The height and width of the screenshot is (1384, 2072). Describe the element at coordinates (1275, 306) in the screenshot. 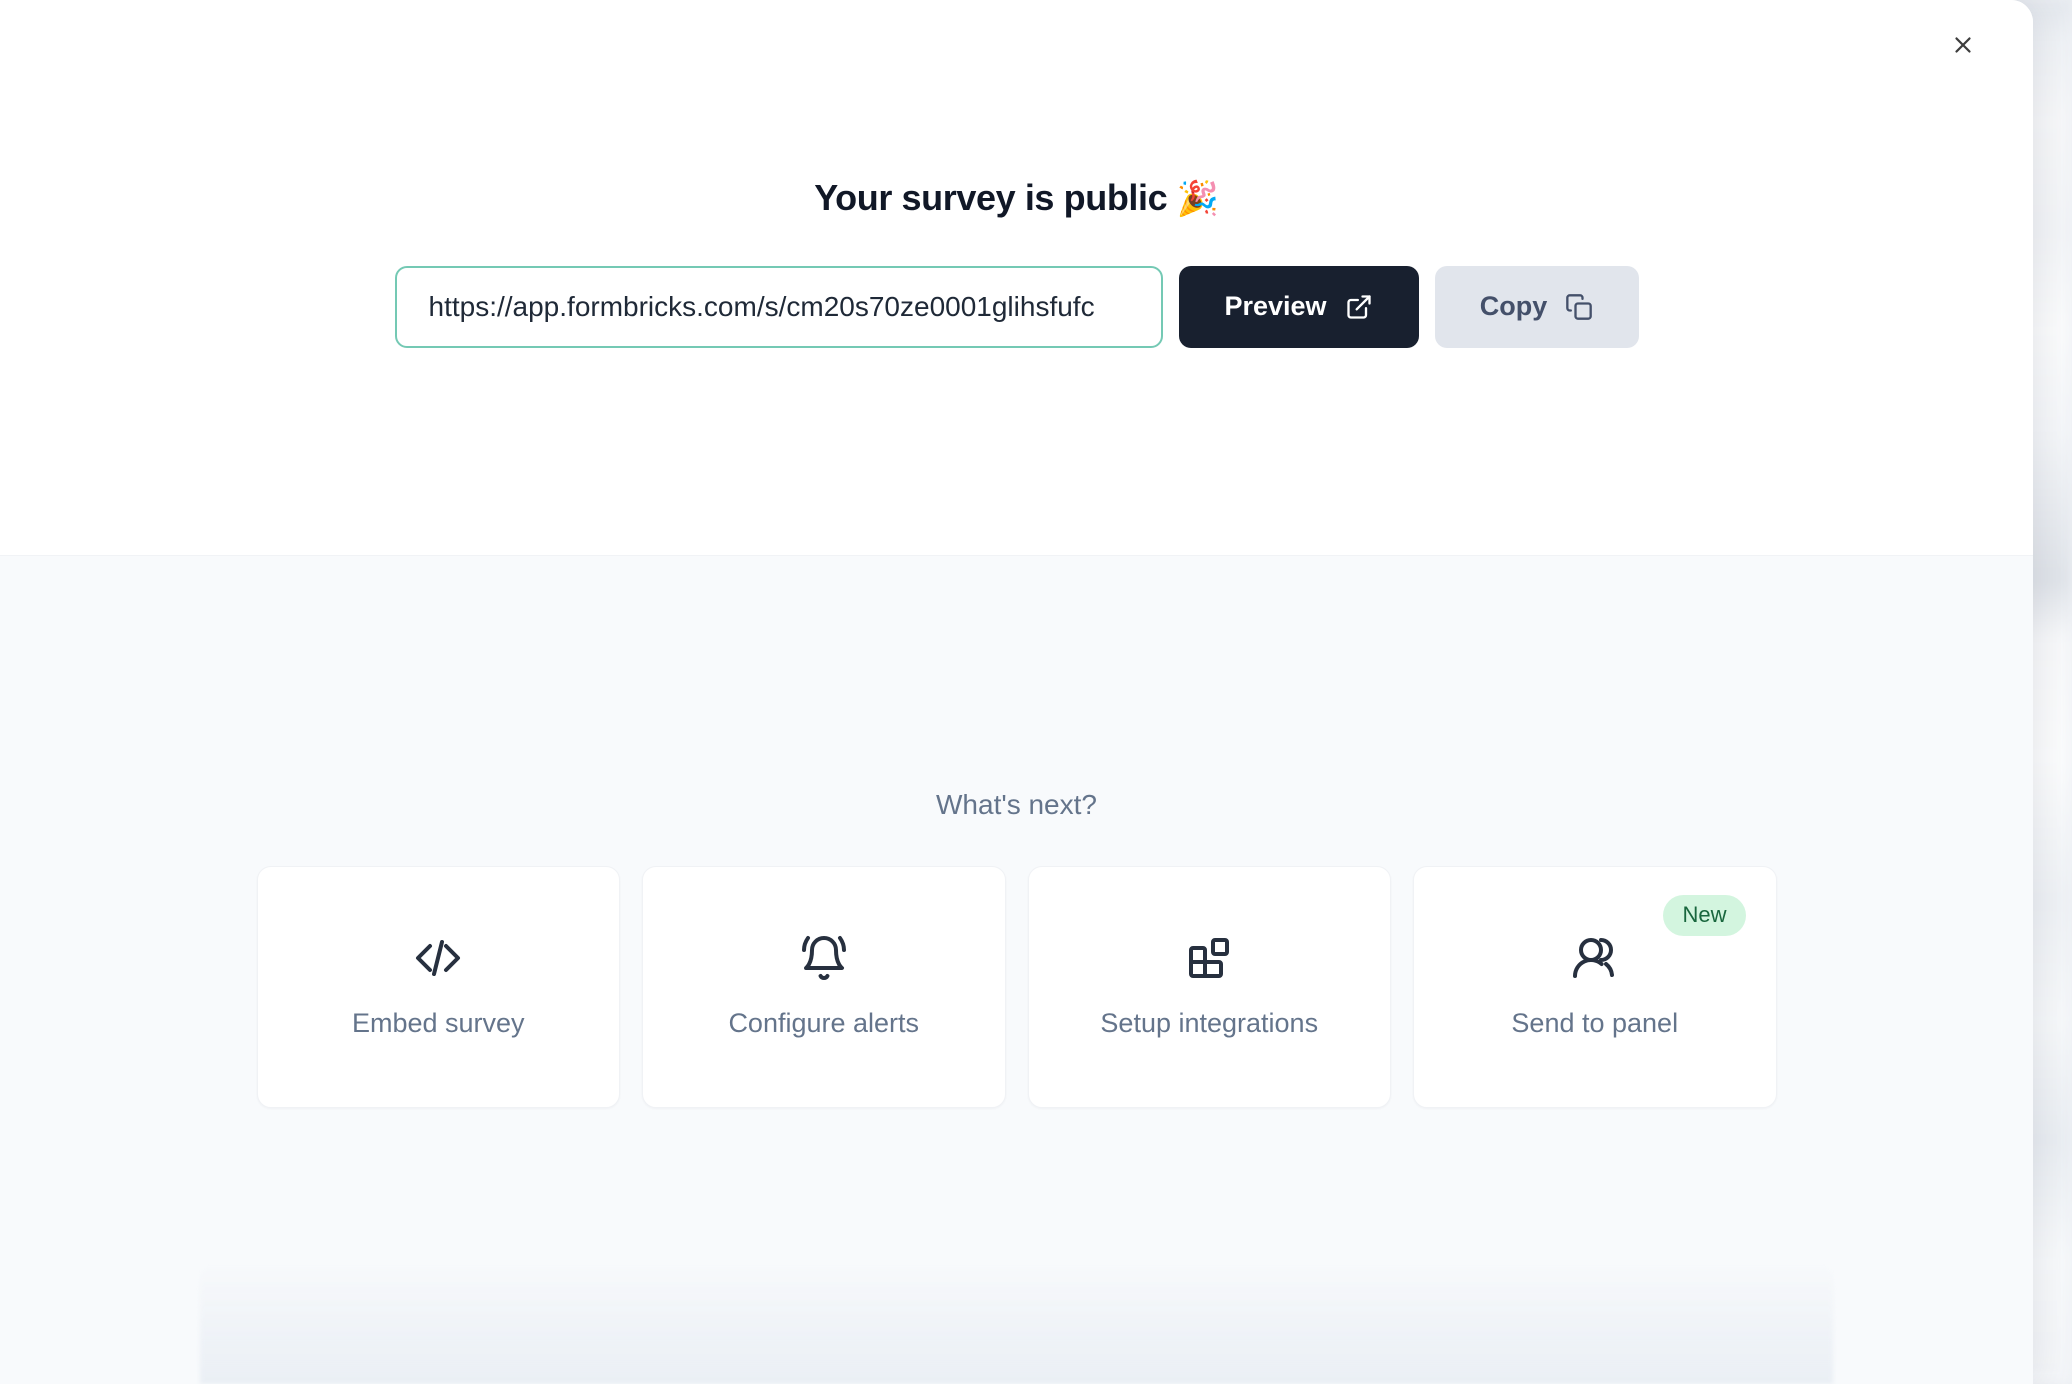

I see `preview-button-label: Preview` at that location.